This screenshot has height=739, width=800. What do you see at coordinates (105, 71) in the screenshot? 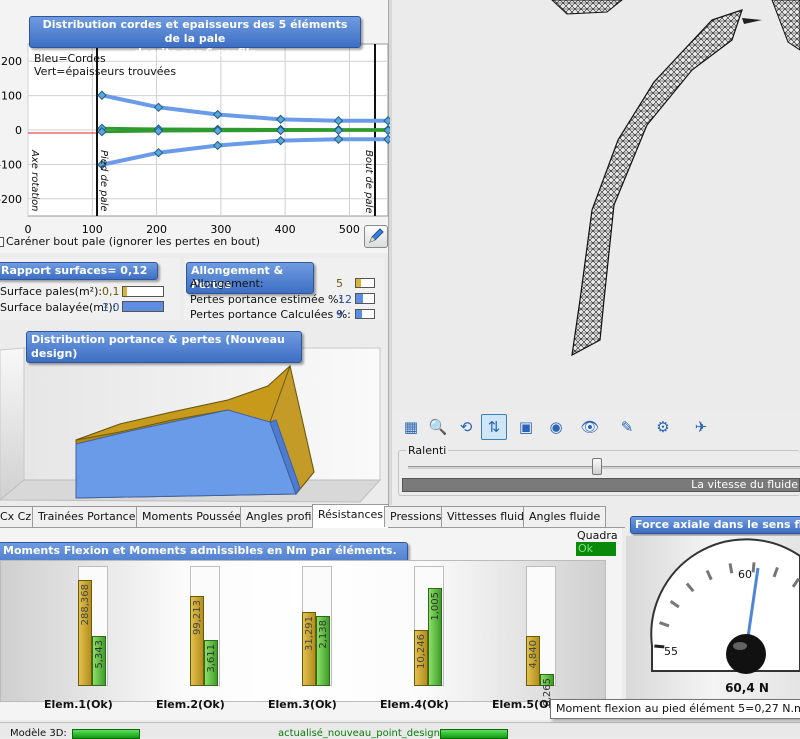
I see `legend-green: Vert=épaisseurs trouvées` at bounding box center [105, 71].